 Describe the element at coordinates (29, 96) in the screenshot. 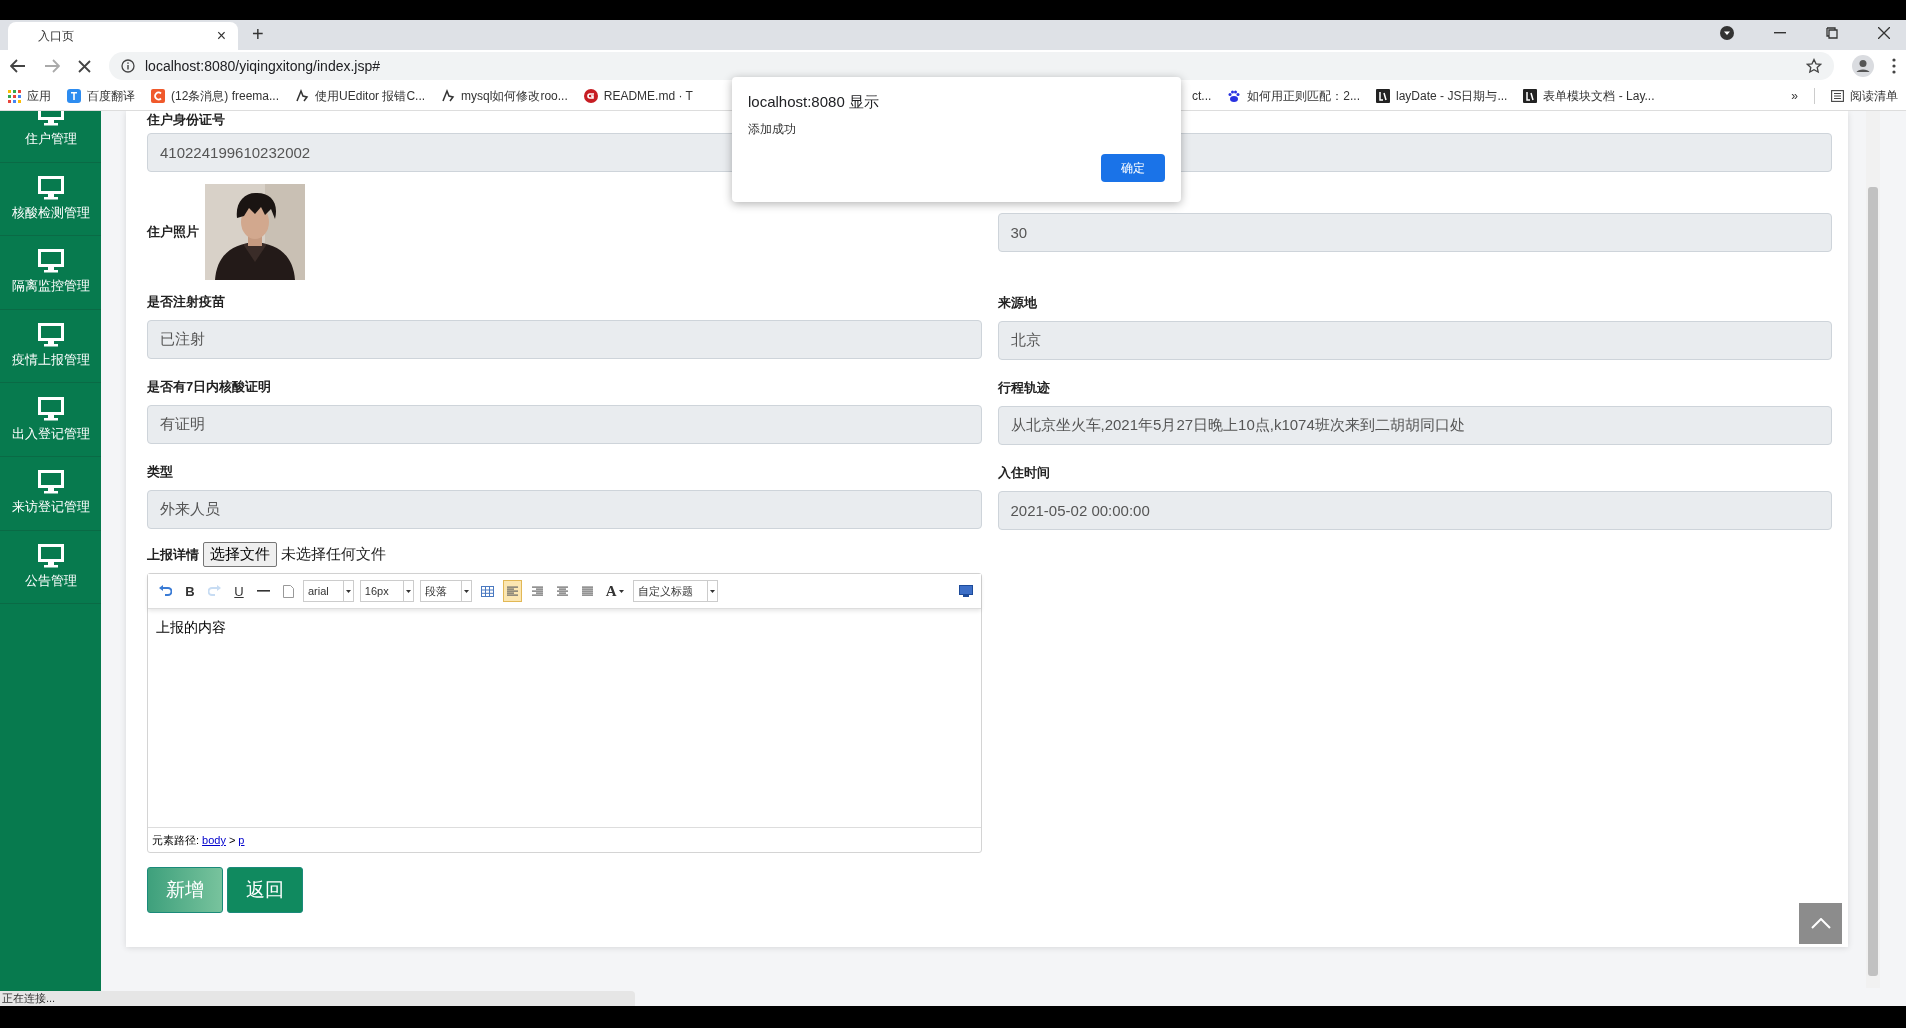

I see `bookmark: 应用` at that location.